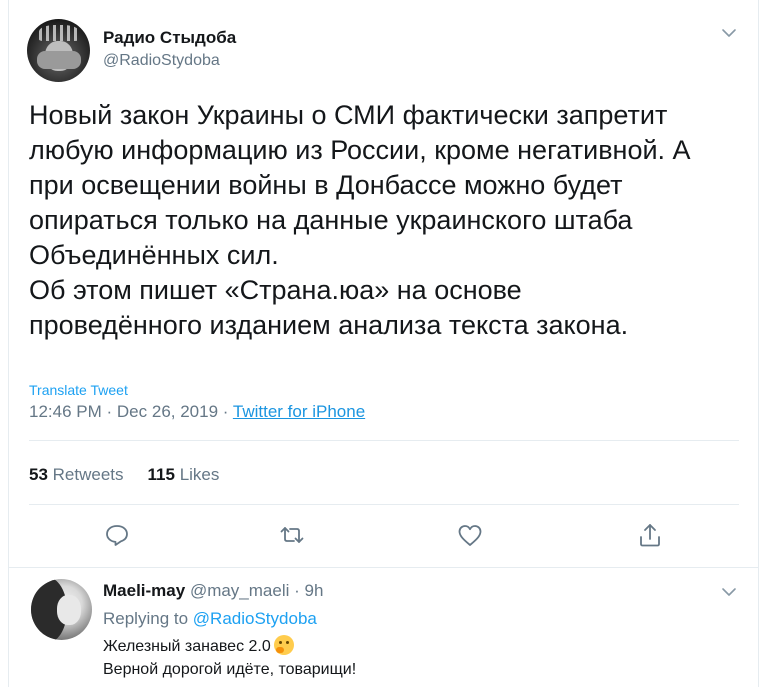  Describe the element at coordinates (38, 474) in the screenshot. I see `retweets-count: 53` at that location.